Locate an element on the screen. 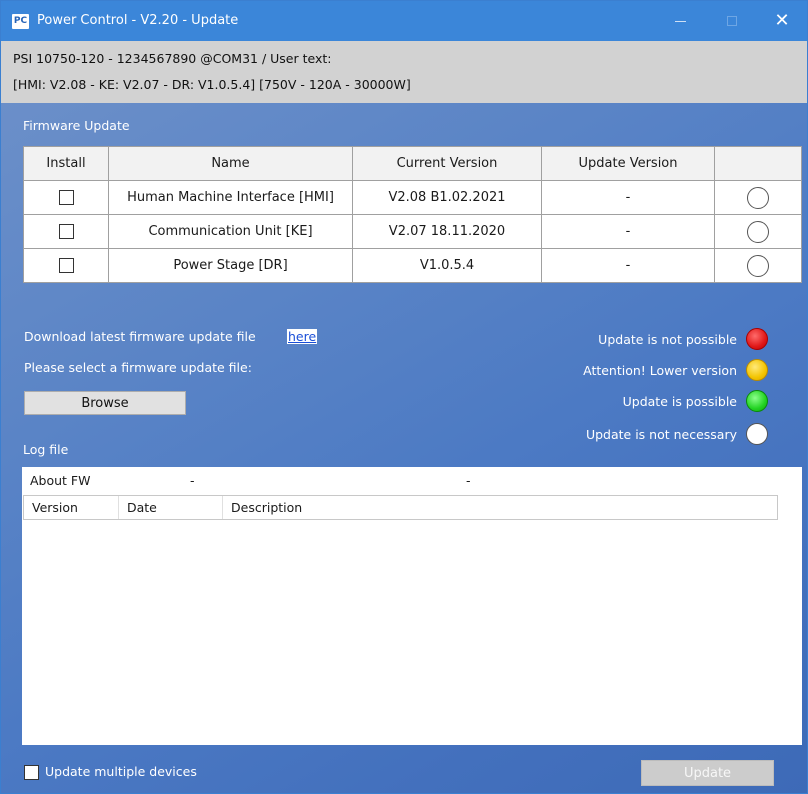 This screenshot has height=794, width=808. update-button: Update is located at coordinates (707, 773).